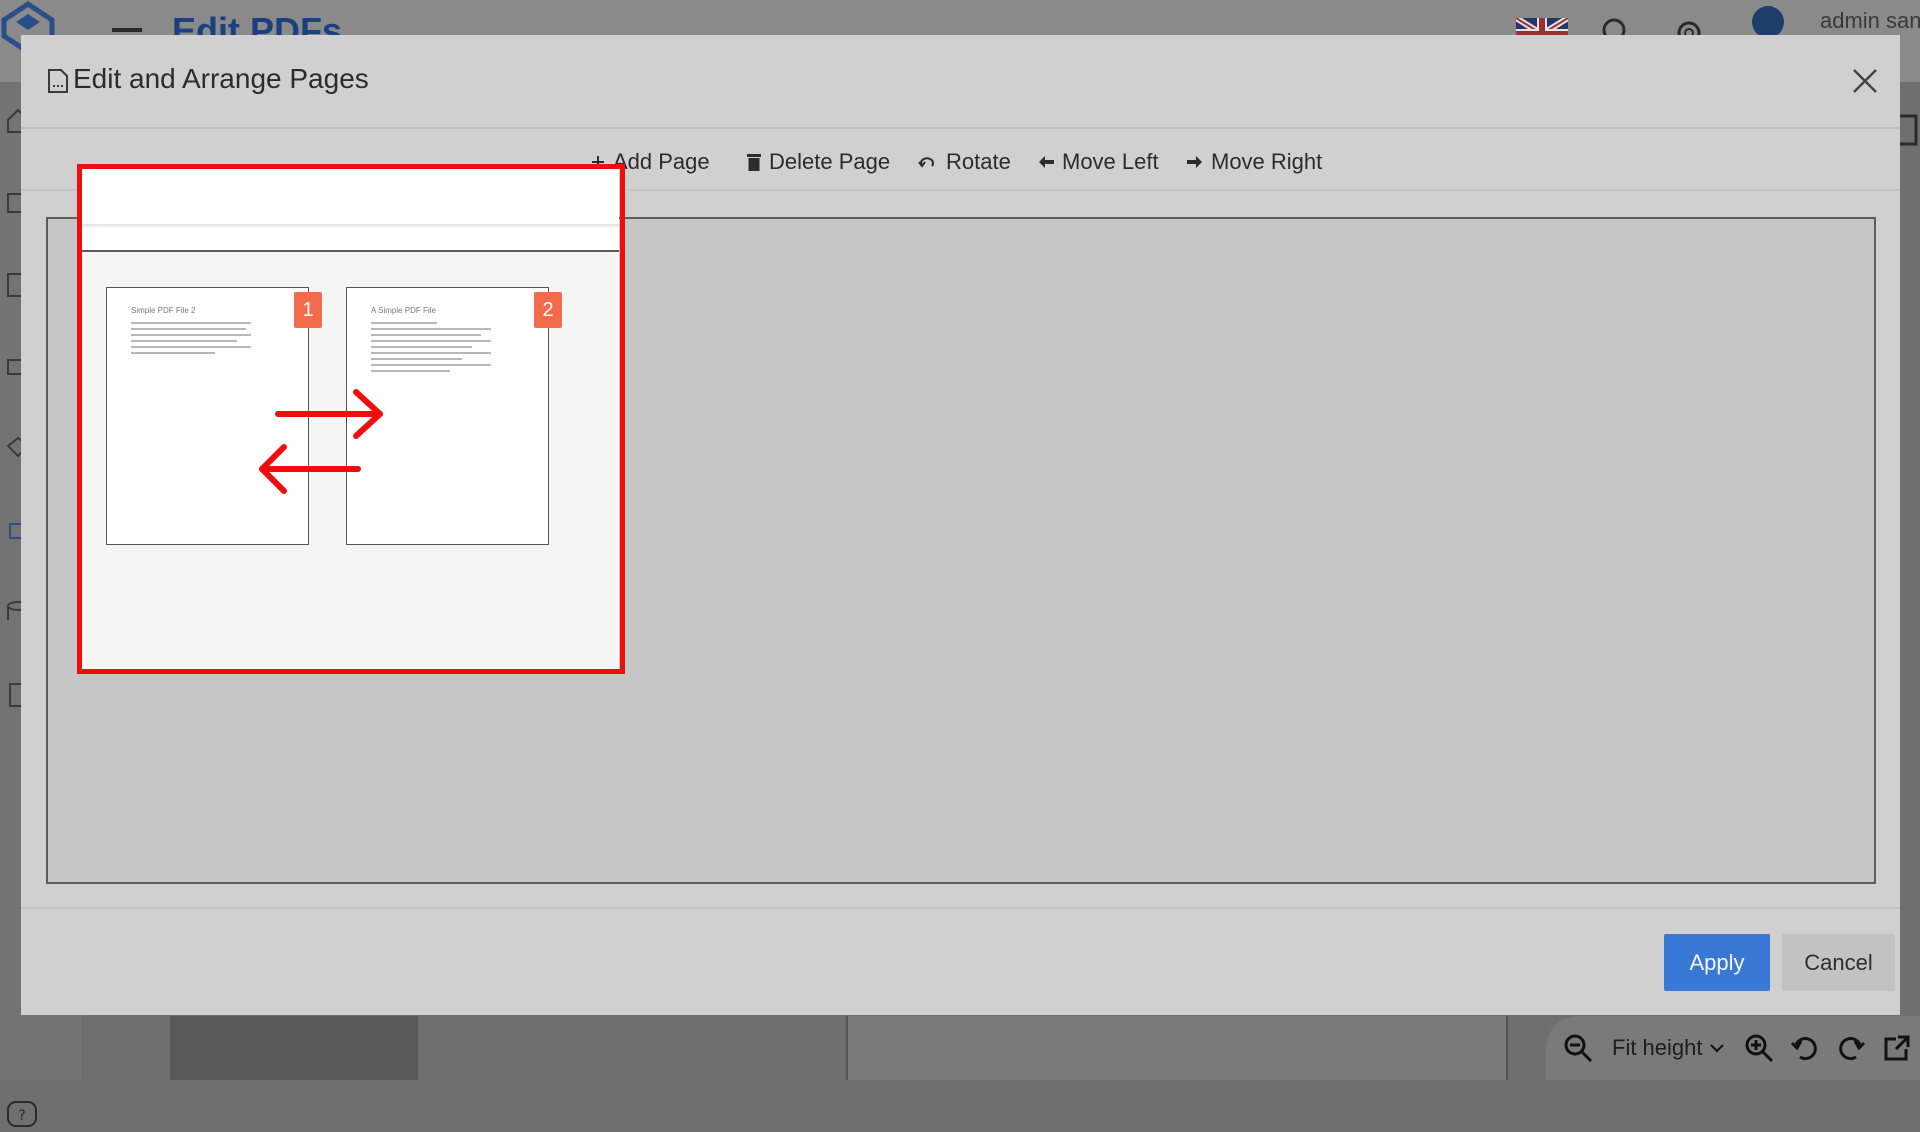 The width and height of the screenshot is (1920, 1132). What do you see at coordinates (1733, 1048) in the screenshot?
I see `viewer-toolbar: Fit height` at bounding box center [1733, 1048].